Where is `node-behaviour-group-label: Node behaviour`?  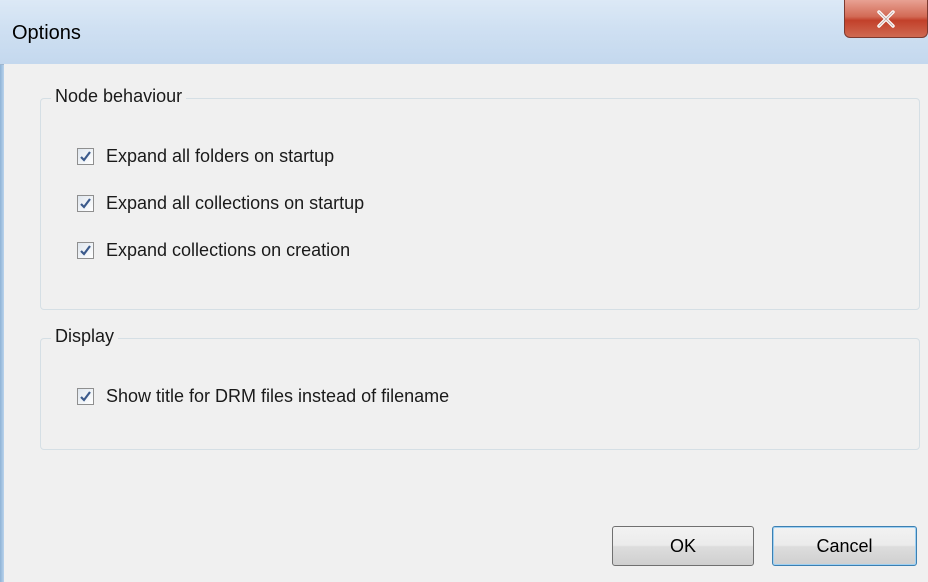
node-behaviour-group-label: Node behaviour is located at coordinates (119, 96).